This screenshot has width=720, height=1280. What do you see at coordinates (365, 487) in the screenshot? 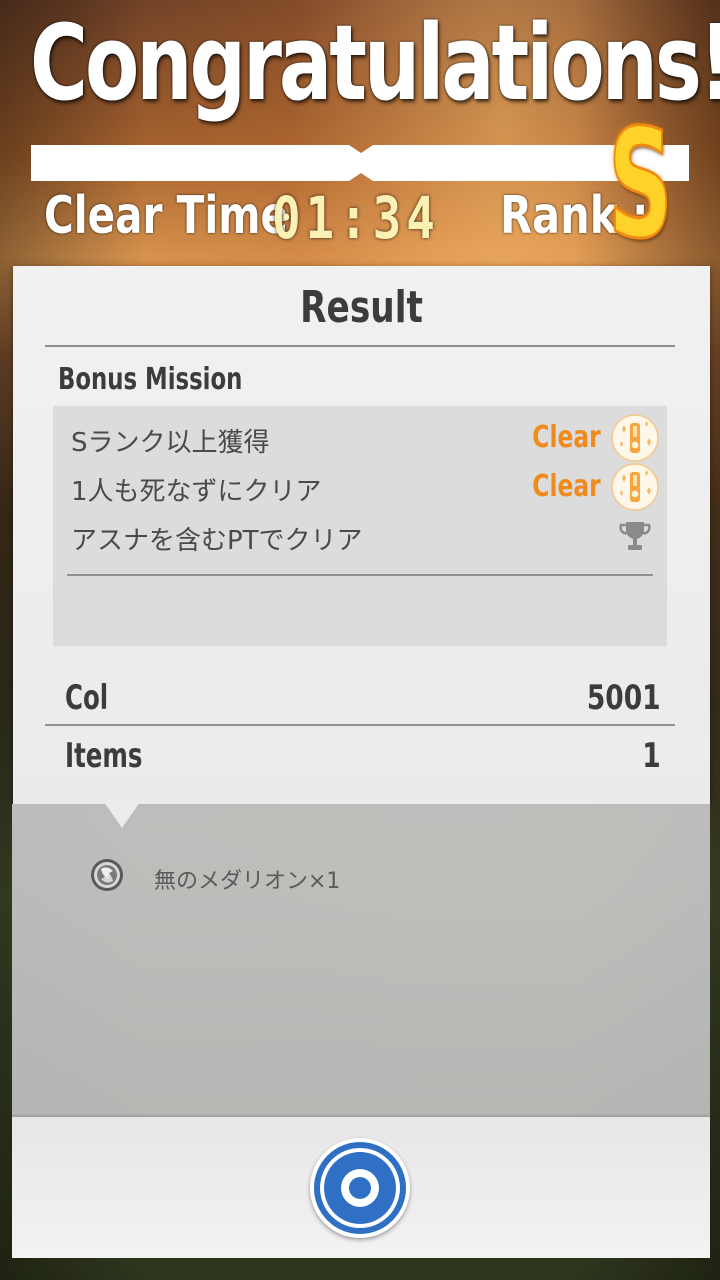
I see `mission-row: 1人も死なずにクリア Clear` at bounding box center [365, 487].